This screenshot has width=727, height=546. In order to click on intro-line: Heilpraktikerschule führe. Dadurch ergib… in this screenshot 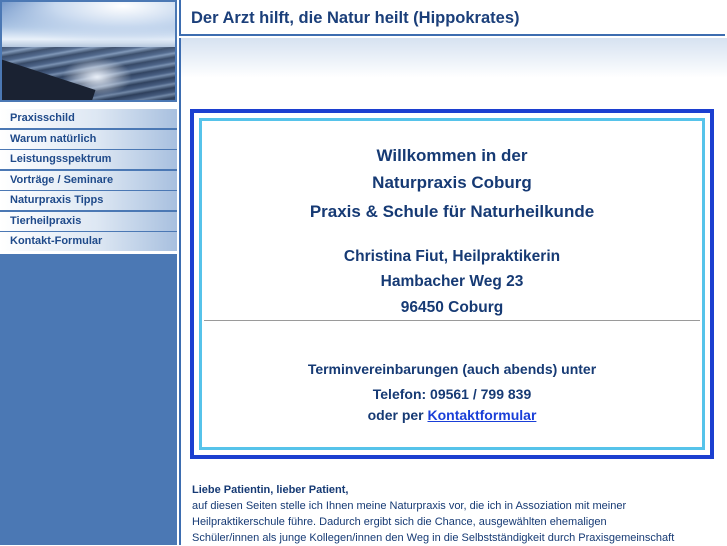, I will do `click(399, 522)`.